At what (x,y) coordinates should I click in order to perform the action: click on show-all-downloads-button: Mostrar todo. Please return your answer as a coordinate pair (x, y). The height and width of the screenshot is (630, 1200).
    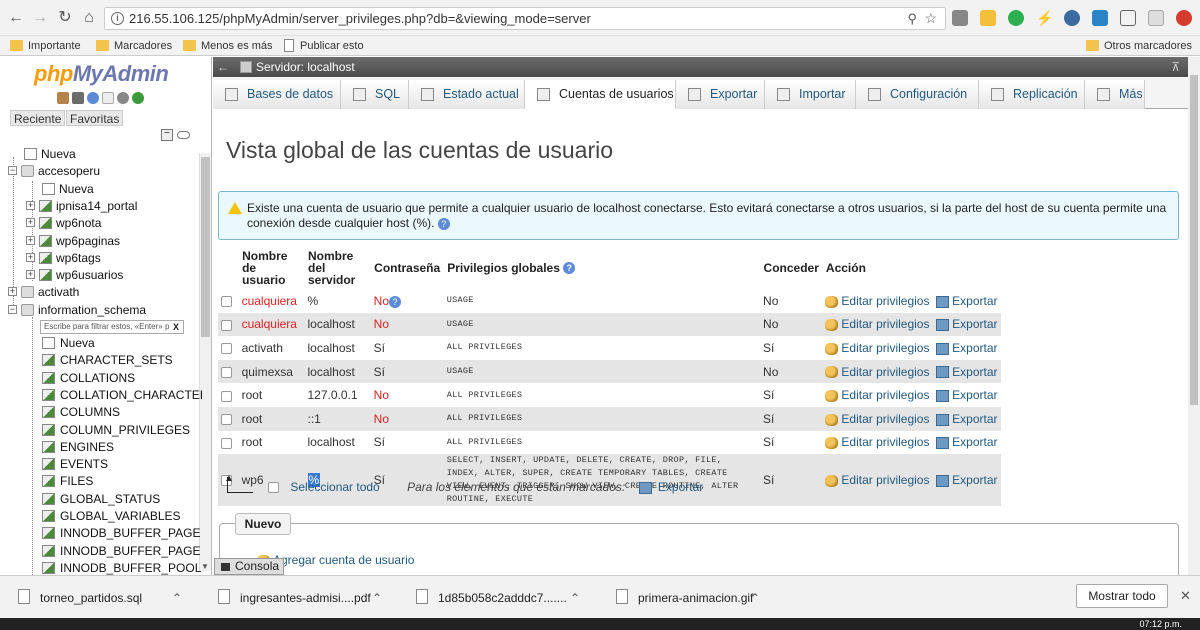
    Looking at the image, I should click on (1122, 596).